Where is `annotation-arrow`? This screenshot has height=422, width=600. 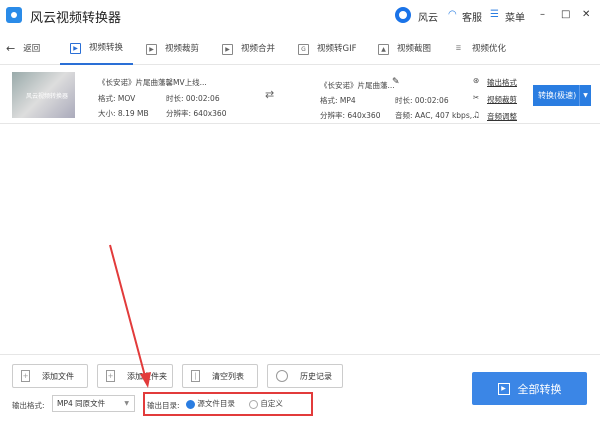
annotation-arrow is located at coordinates (130, 316).